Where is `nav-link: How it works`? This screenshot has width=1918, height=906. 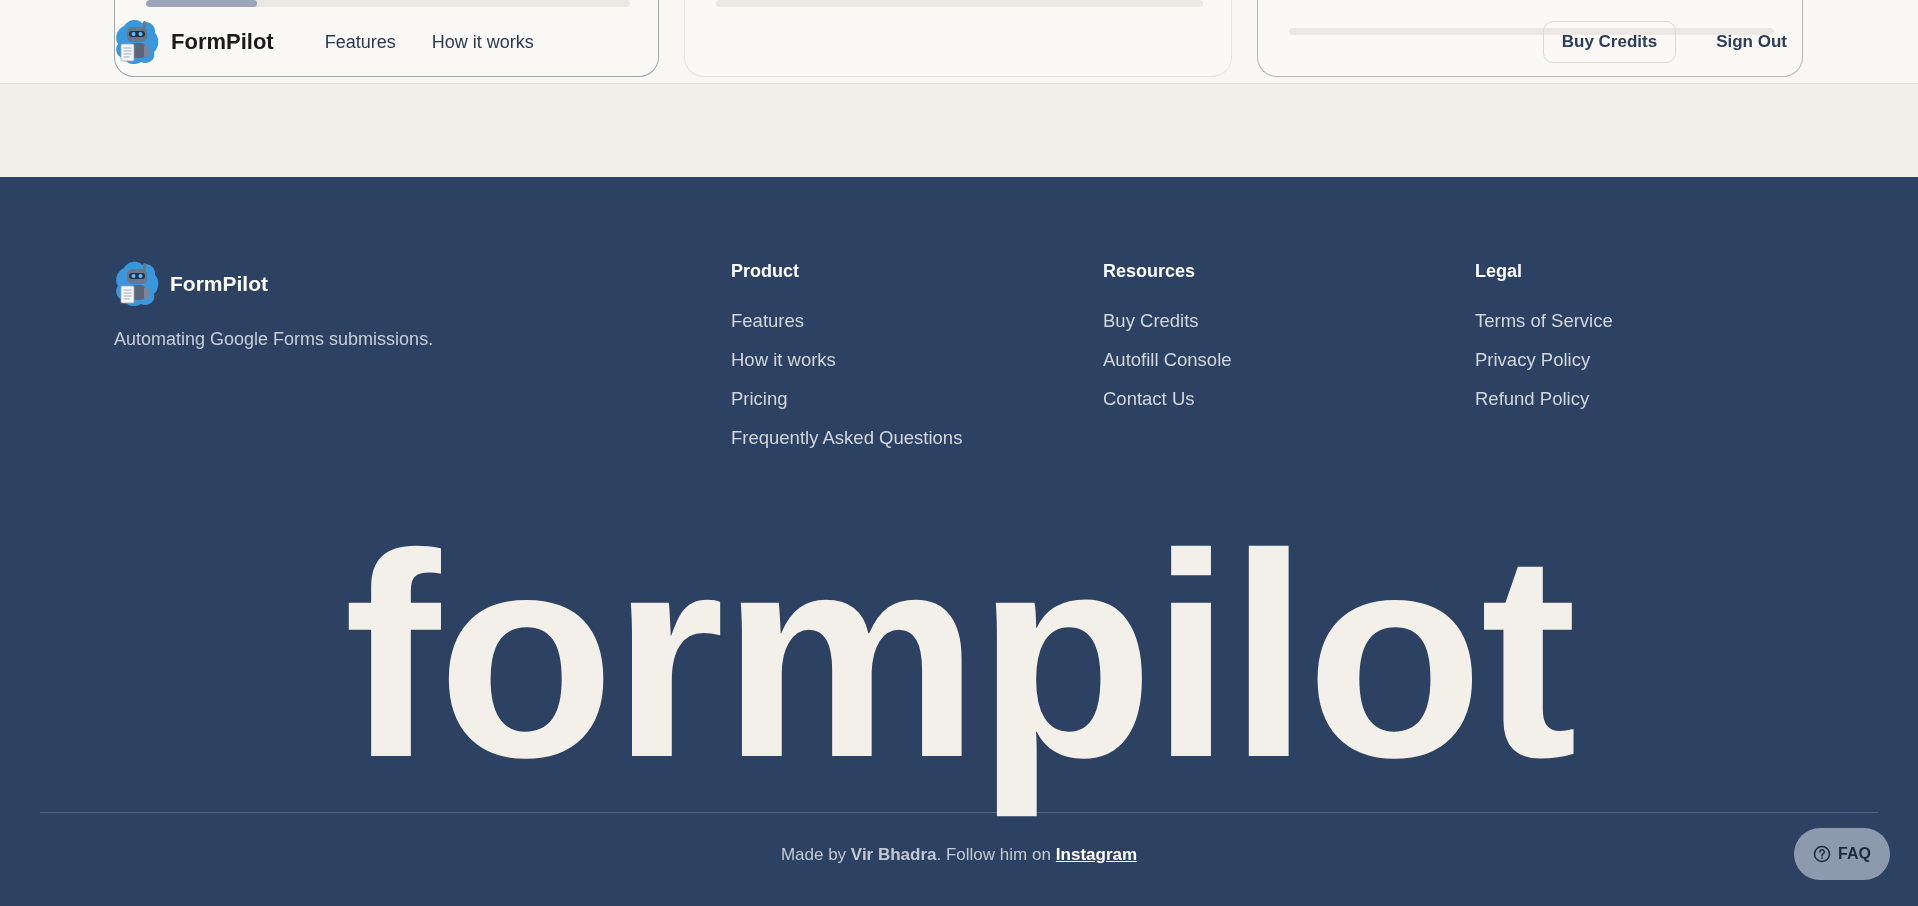
nav-link: How it works is located at coordinates (482, 41).